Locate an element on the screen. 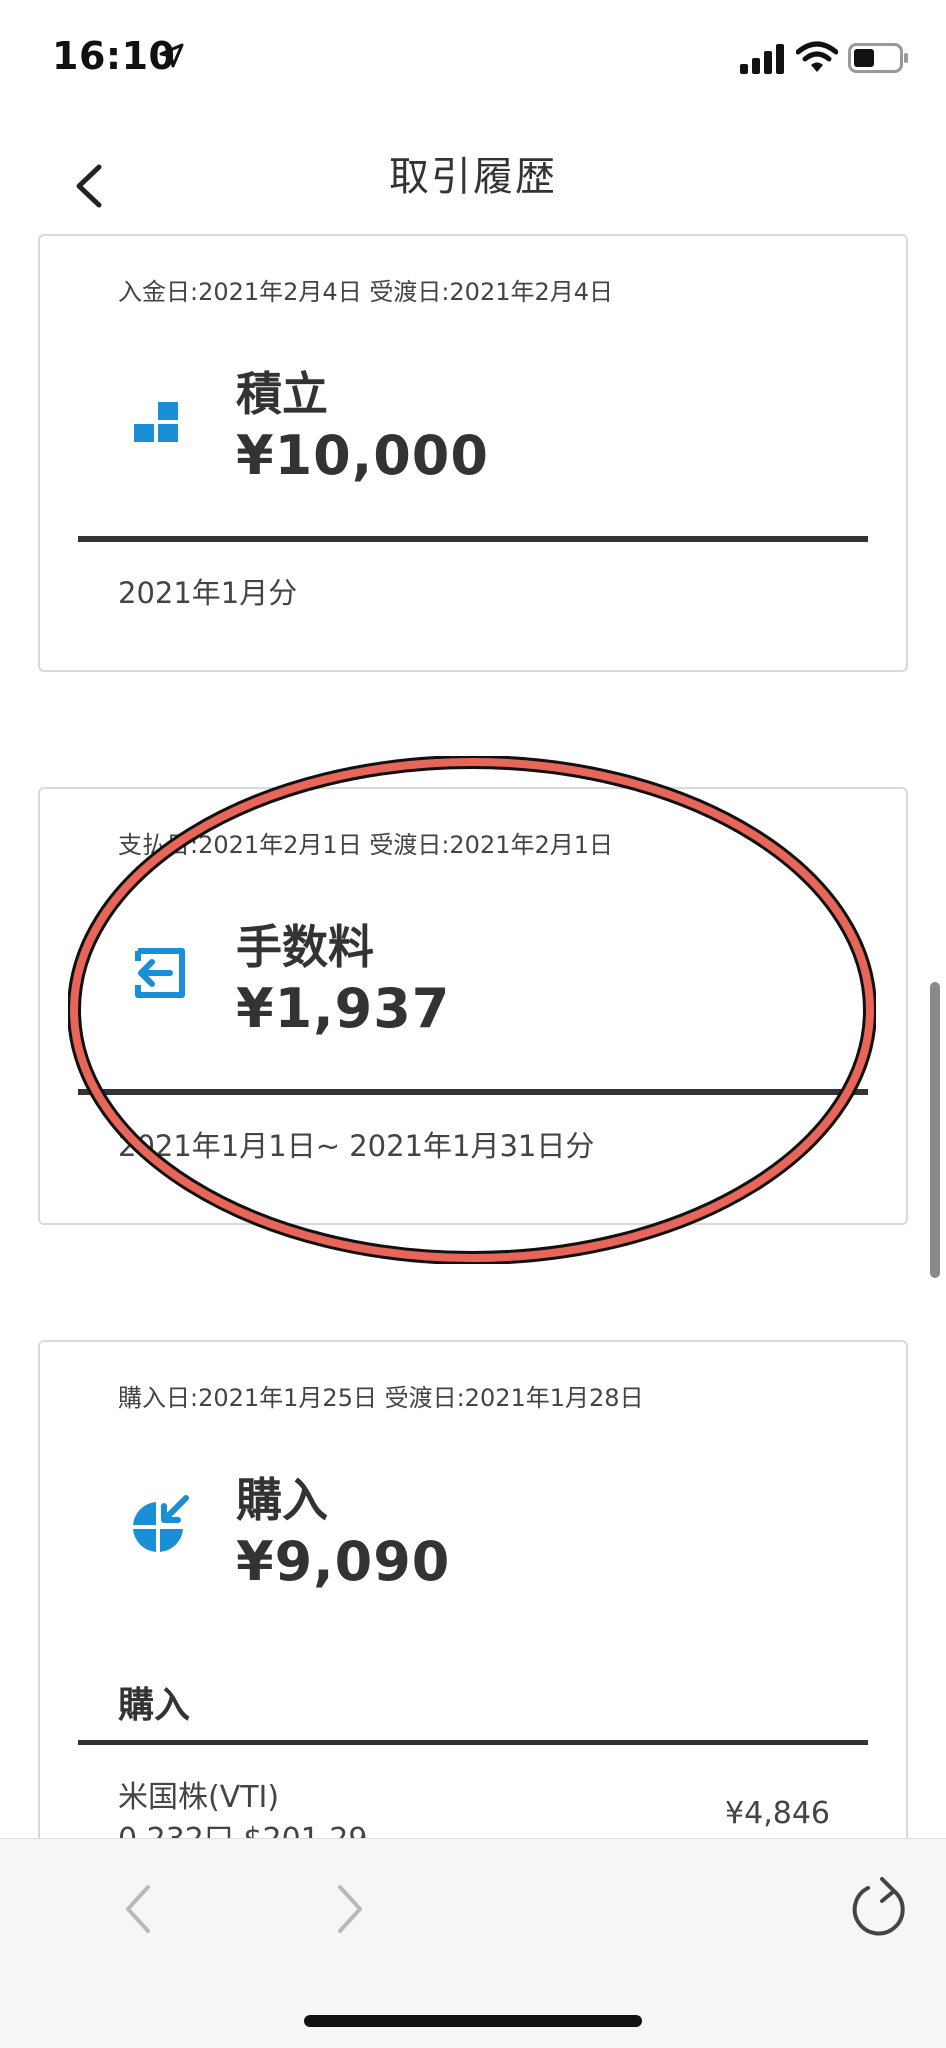 This screenshot has width=946, height=2048. browser-toolbar is located at coordinates (473, 1943).